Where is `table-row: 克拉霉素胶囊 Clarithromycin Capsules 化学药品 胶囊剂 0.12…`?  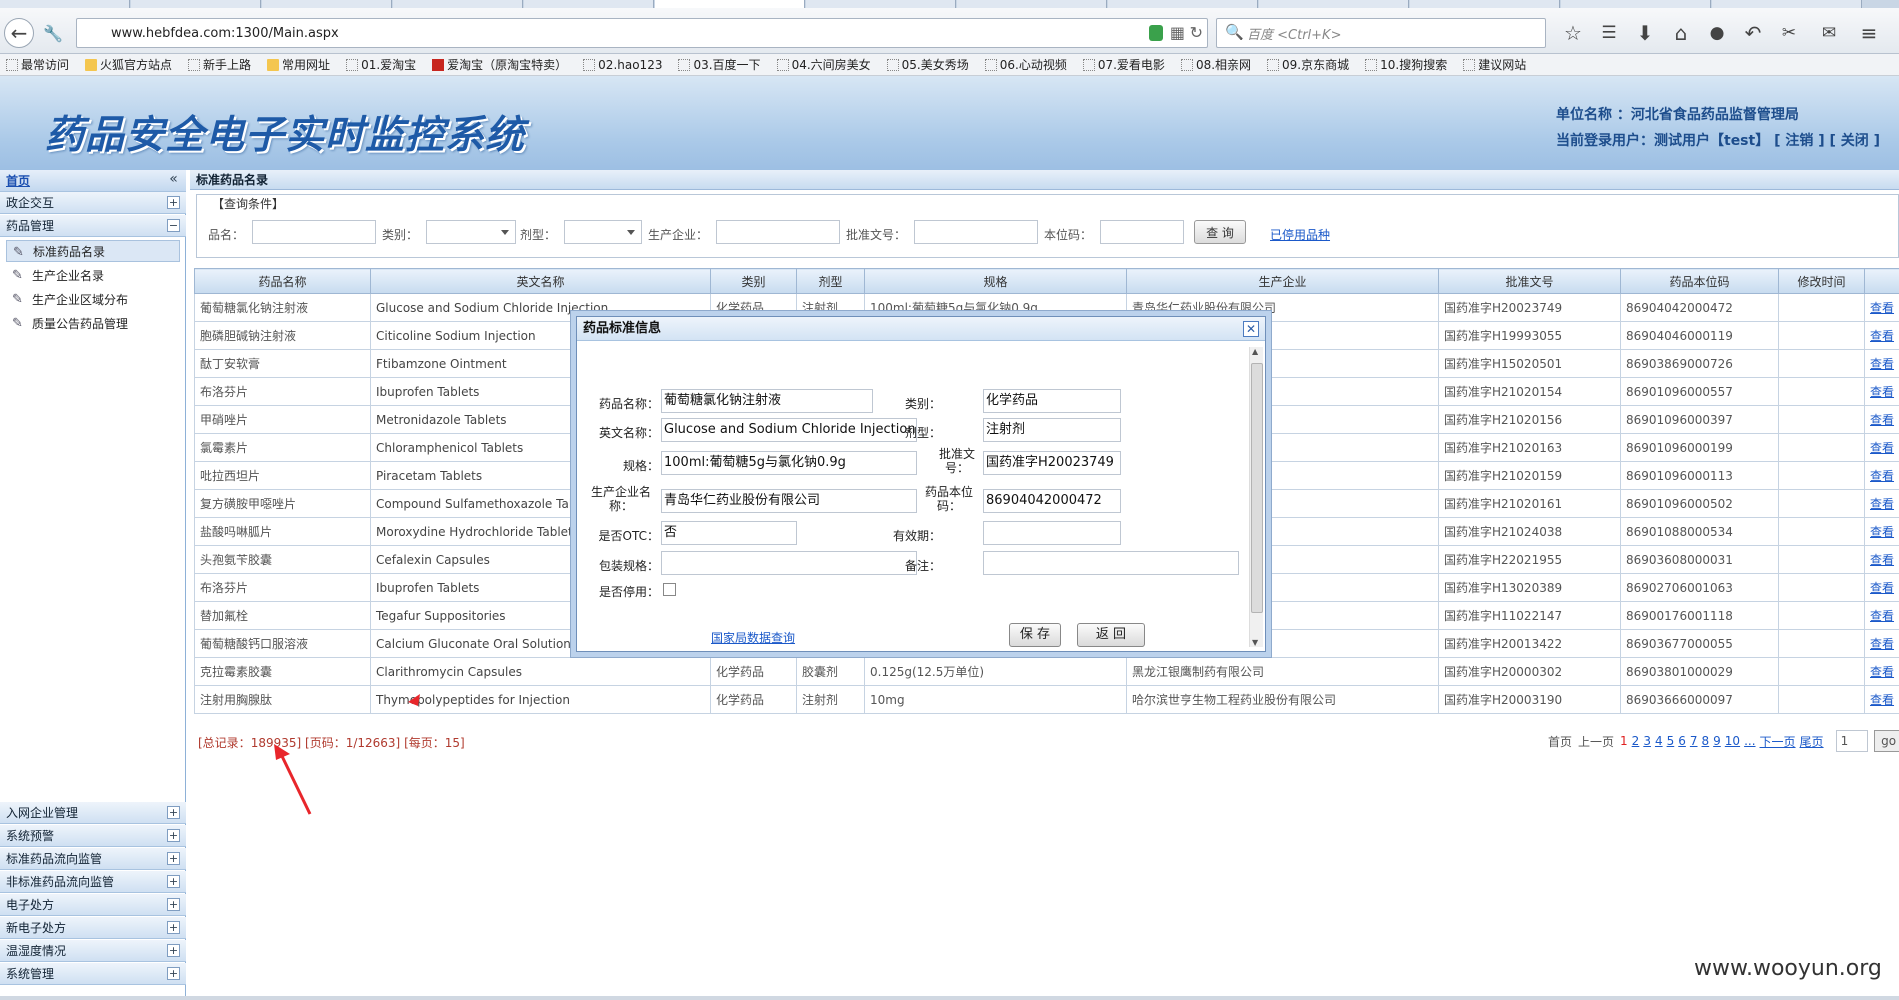 table-row: 克拉霉素胶囊 Clarithromycin Capsules 化学药品 胶囊剂 0.12… is located at coordinates (1046, 671).